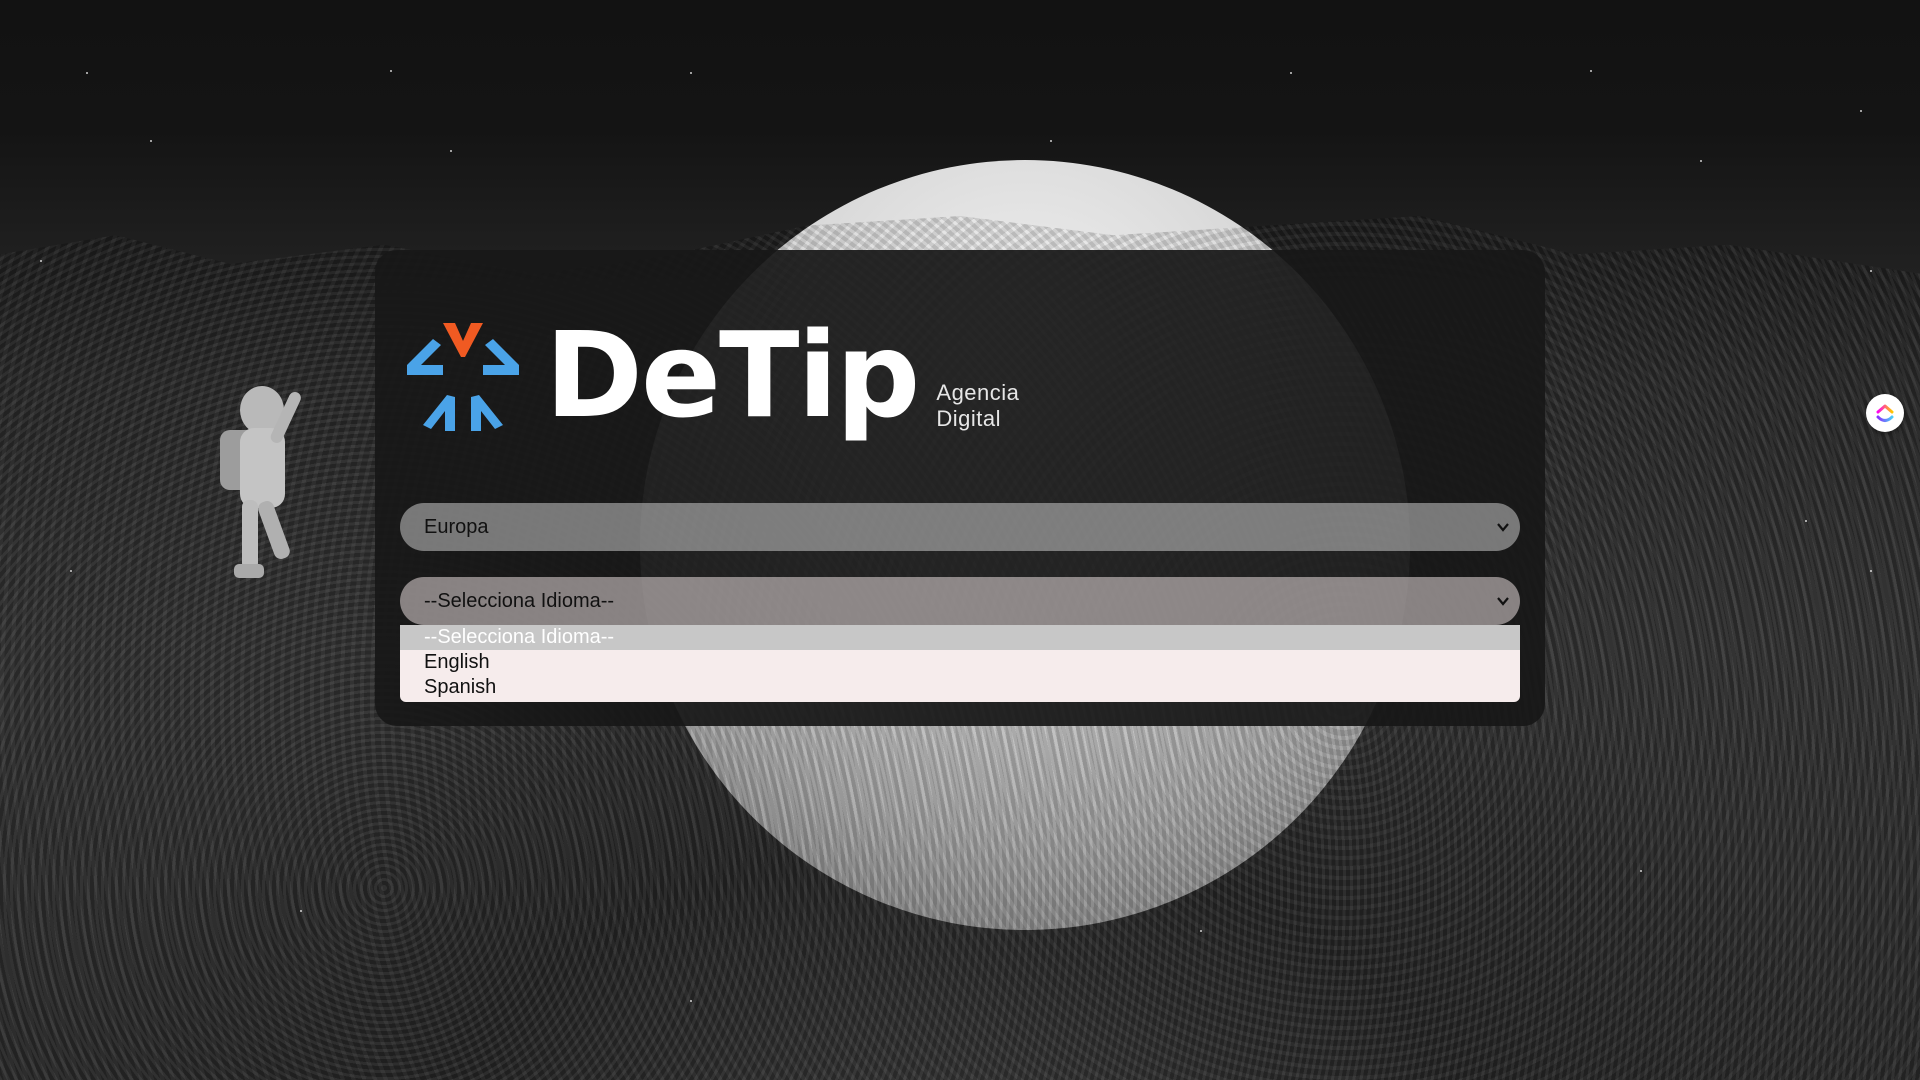 This screenshot has height=1080, width=1920. I want to click on language-dropdown-list: --Selecciona Idioma-- English Spanish, so click(960, 663).